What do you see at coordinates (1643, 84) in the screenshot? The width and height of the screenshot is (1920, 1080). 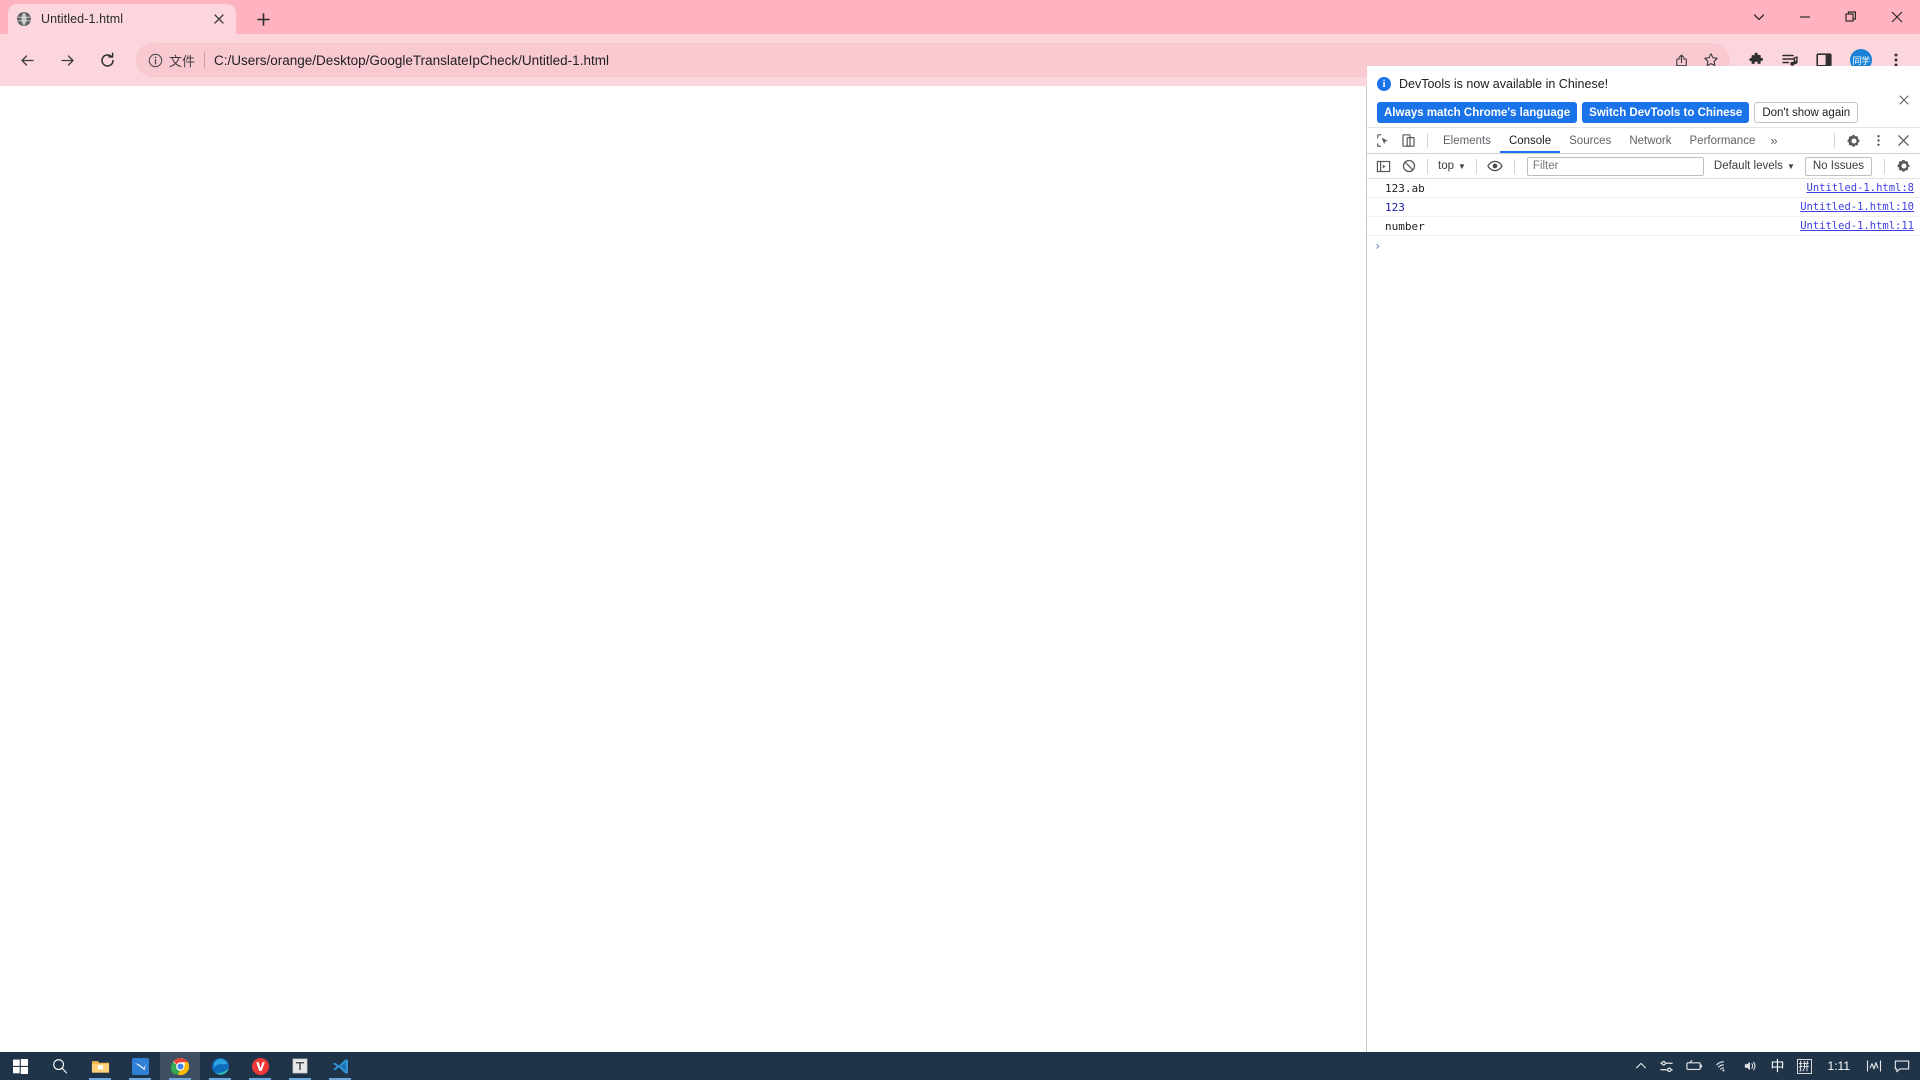 I see `banner-message-row: i DevTools is now available in Chinese!` at bounding box center [1643, 84].